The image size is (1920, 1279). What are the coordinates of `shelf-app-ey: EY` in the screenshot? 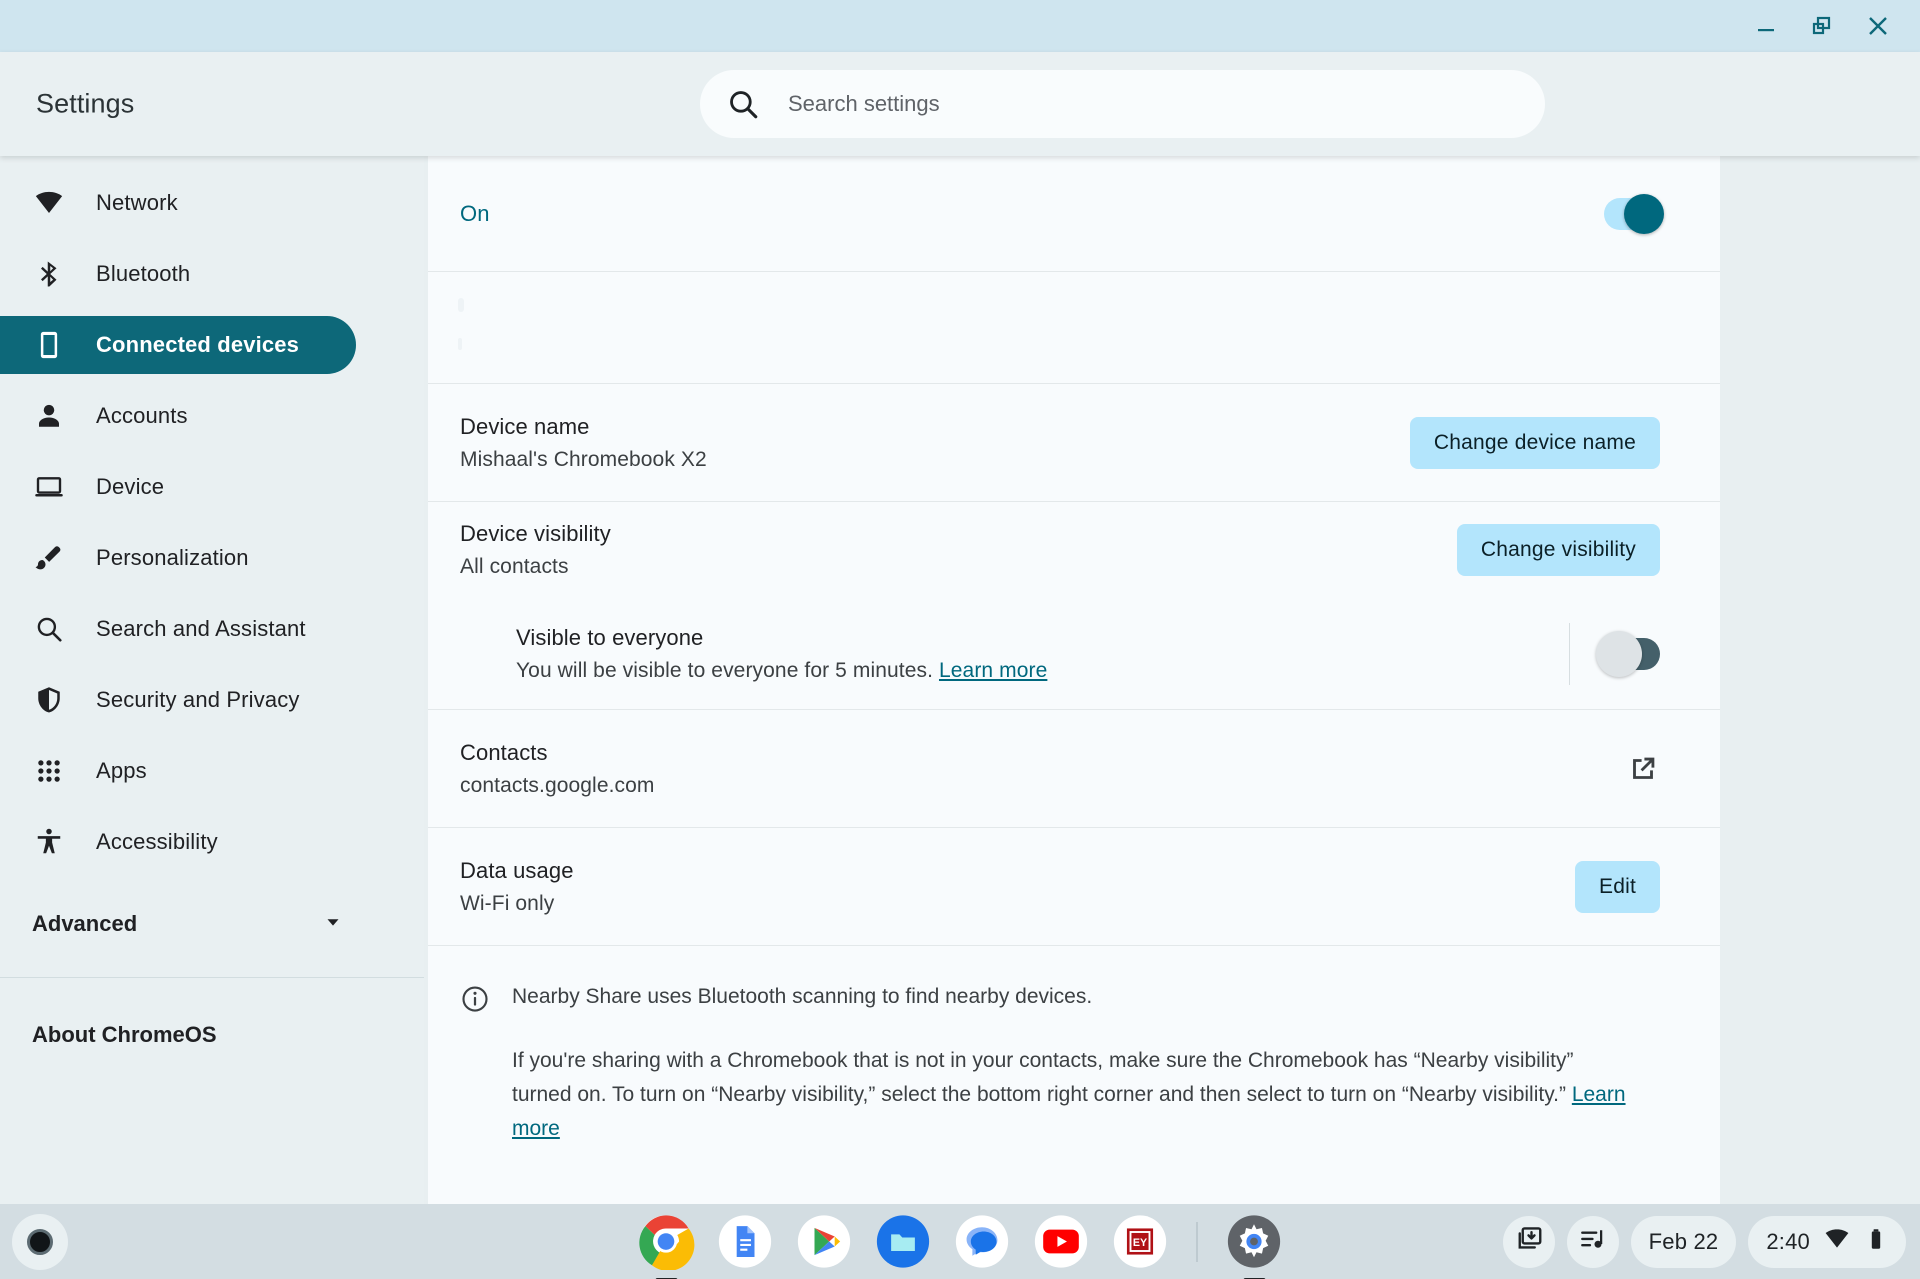 It's located at (1140, 1241).